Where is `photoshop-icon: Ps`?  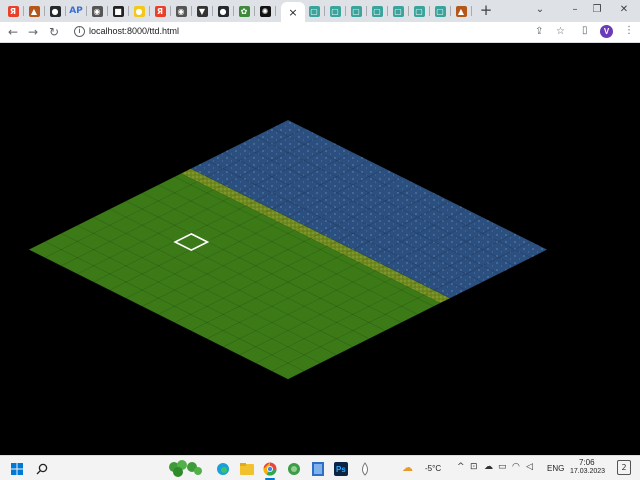 photoshop-icon: Ps is located at coordinates (341, 468).